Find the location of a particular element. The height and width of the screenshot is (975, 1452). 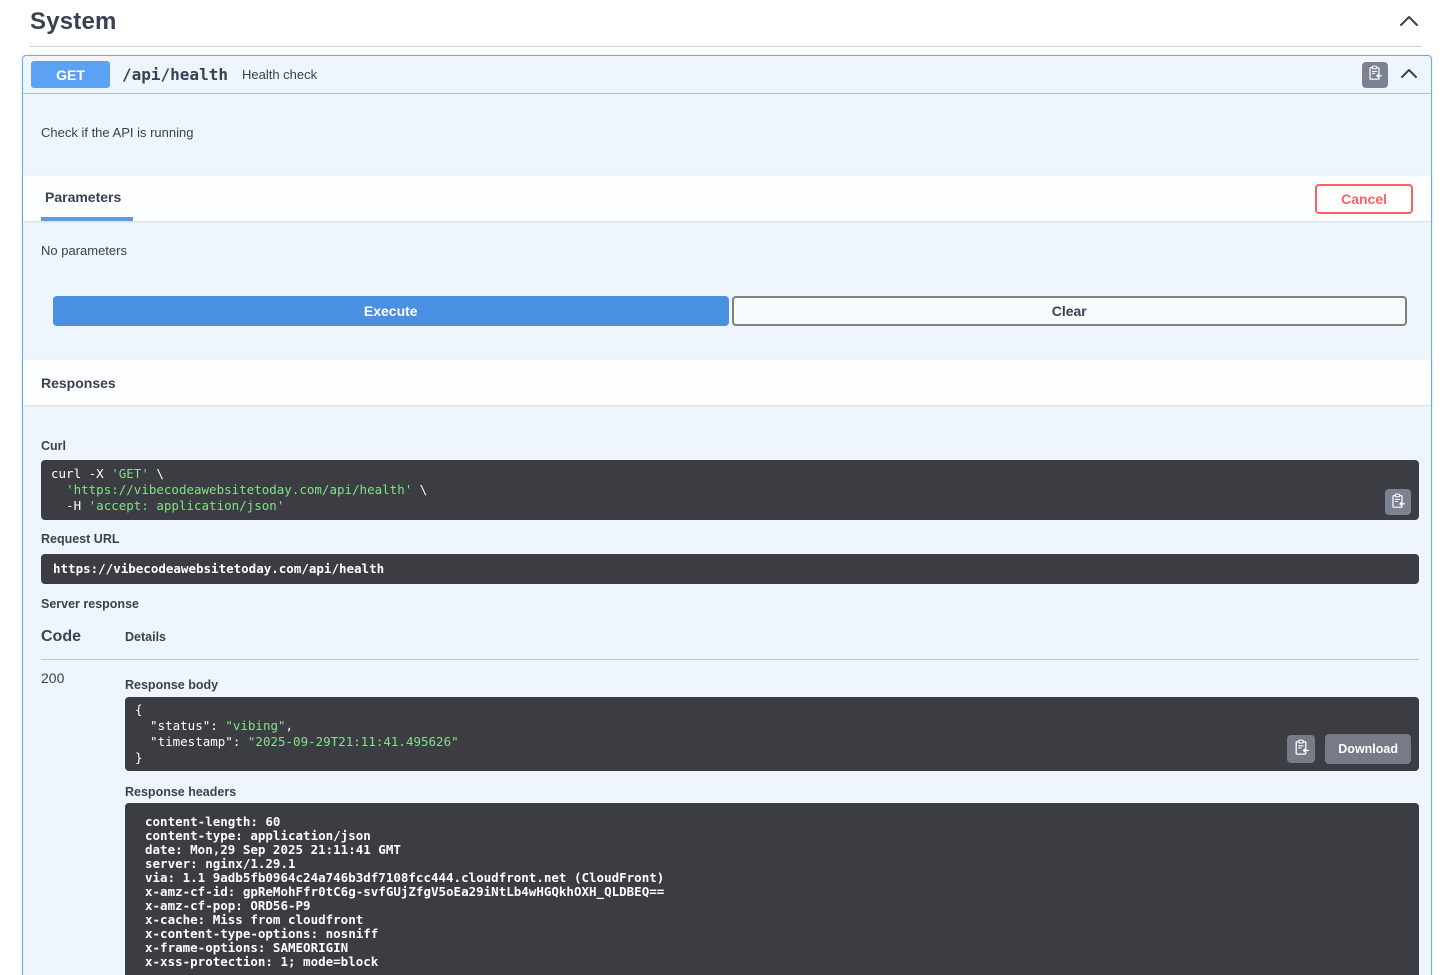

header-line: content-length: 60 is located at coordinates (213, 821).